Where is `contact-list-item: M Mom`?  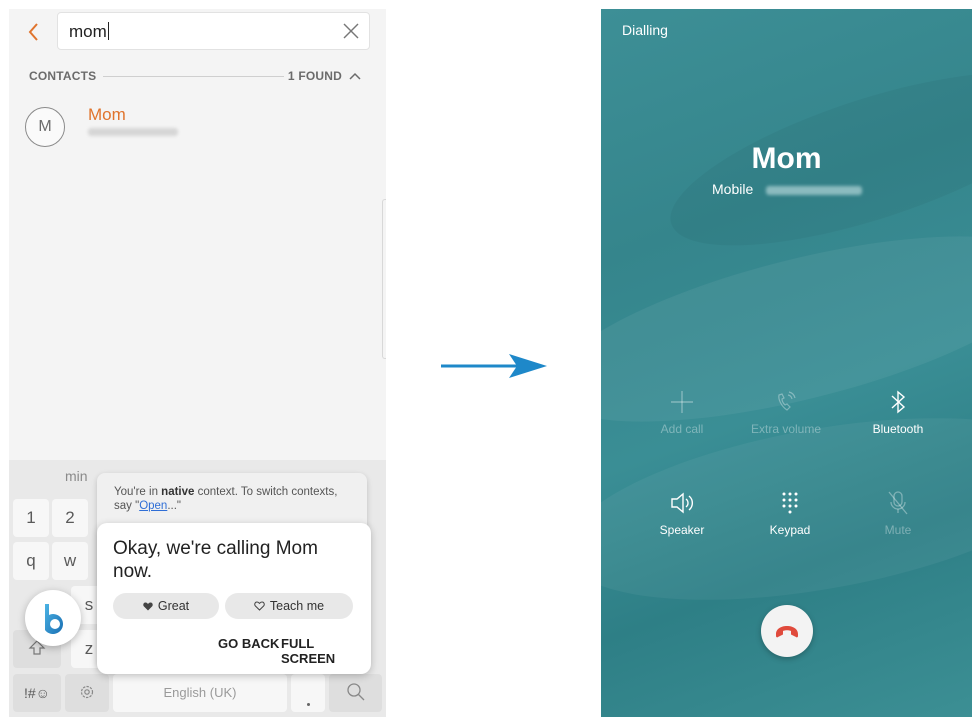
contact-list-item: M Mom is located at coordinates (200, 131).